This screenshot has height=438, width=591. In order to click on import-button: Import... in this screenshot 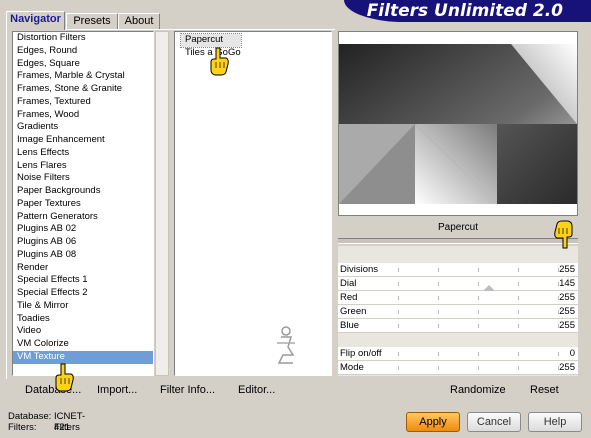, I will do `click(117, 390)`.